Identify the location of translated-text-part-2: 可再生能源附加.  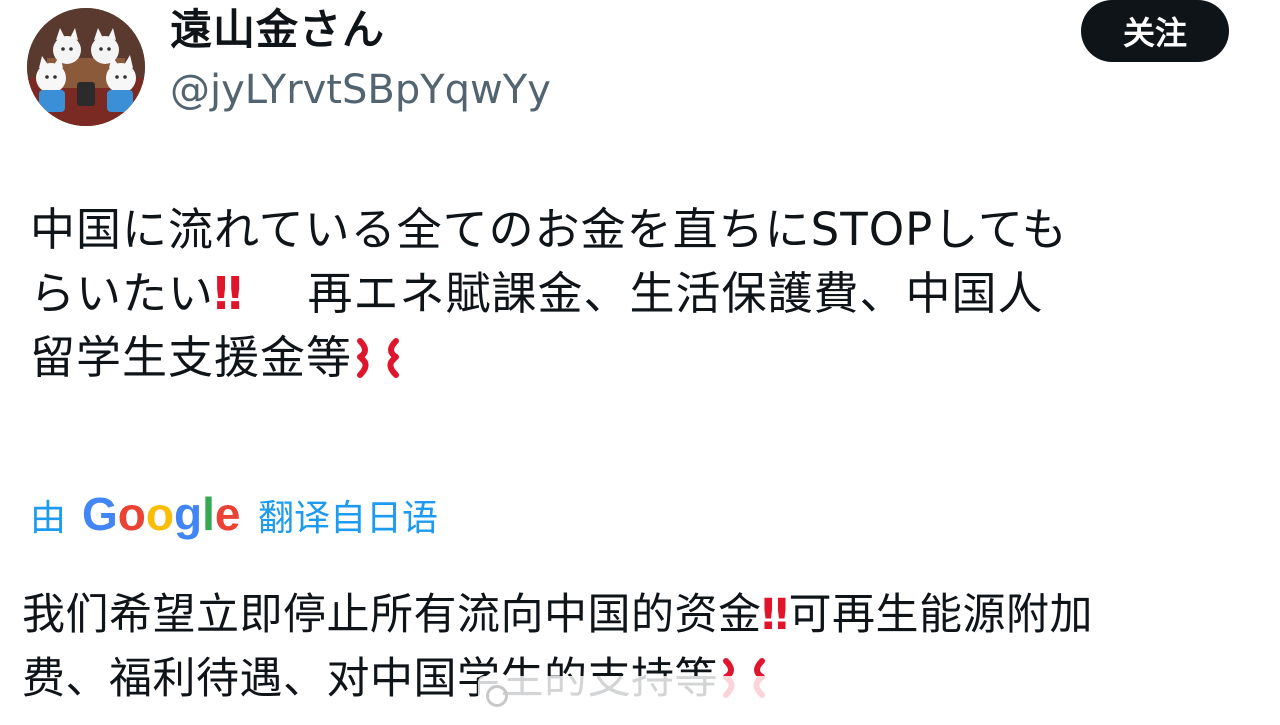
(940, 615).